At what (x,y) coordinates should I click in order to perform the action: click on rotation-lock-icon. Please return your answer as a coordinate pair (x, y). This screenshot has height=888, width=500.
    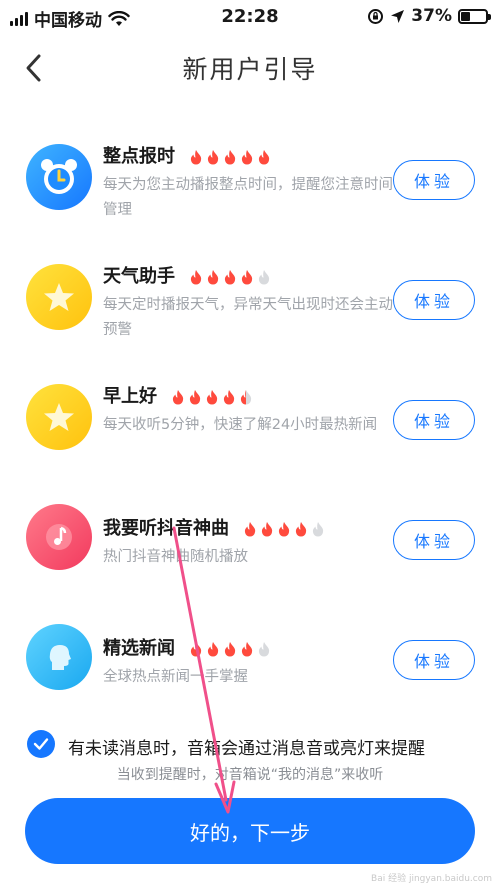
    Looking at the image, I should click on (376, 16).